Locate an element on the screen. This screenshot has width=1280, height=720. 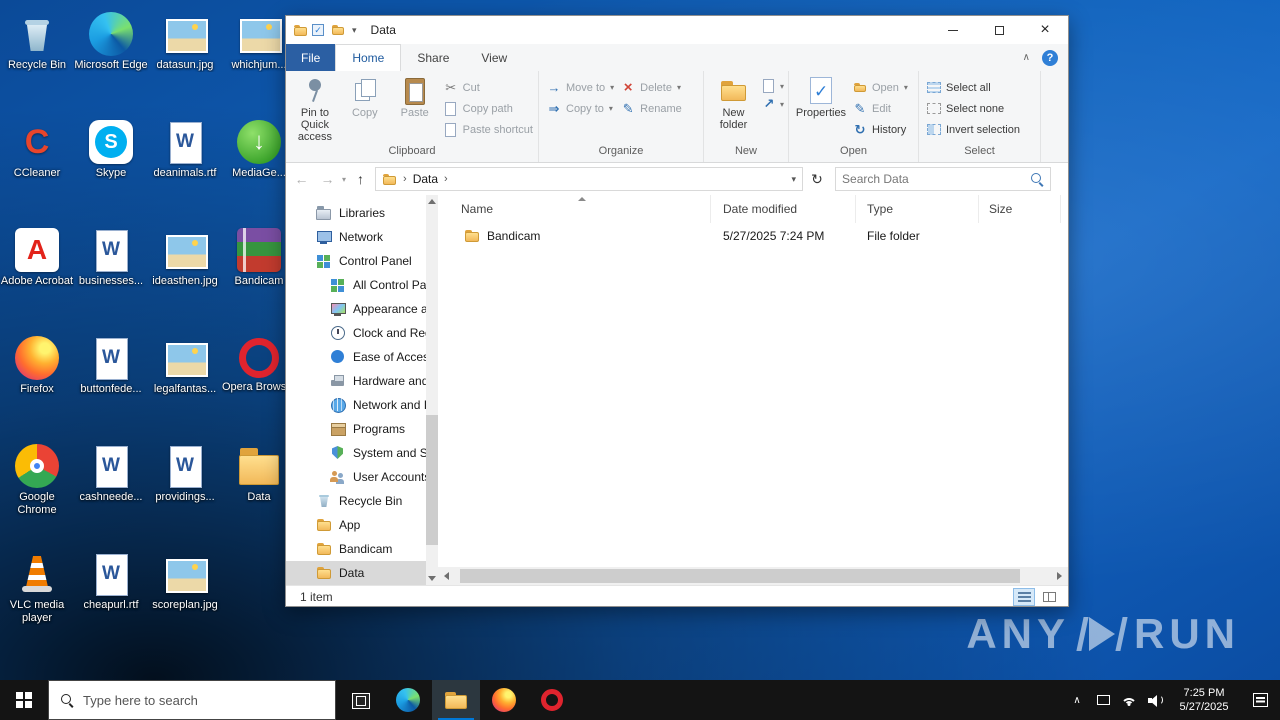
file-row-bandicam: Bandicam 5/27/2025 7:24 PM File folder is located at coordinates (753, 236).